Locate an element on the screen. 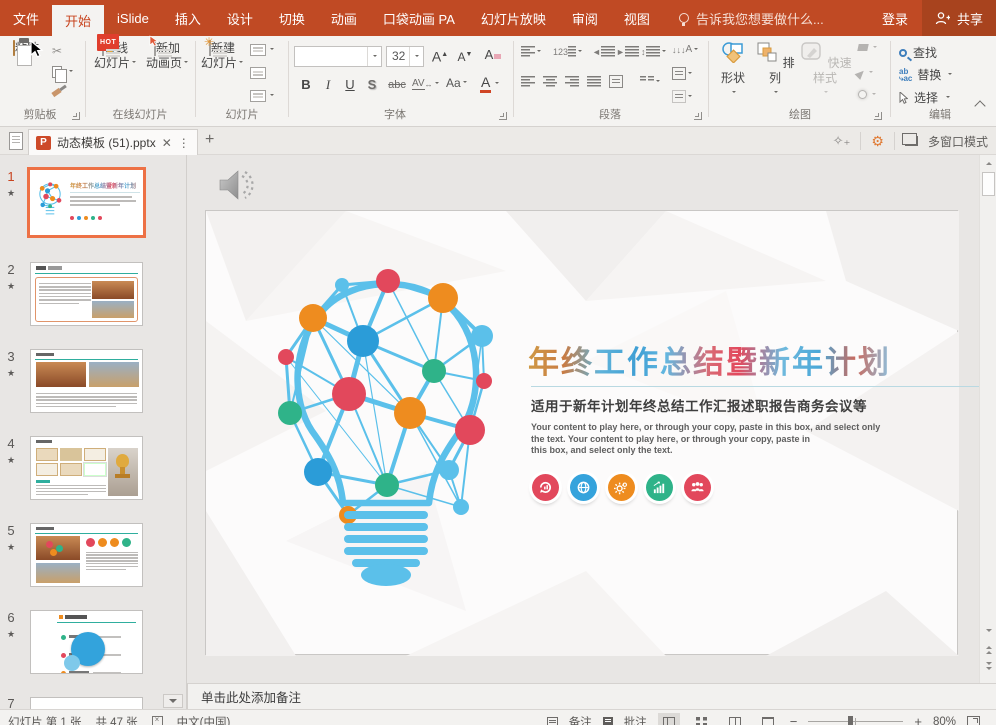  tab-animations: 动画 is located at coordinates (344, 18).